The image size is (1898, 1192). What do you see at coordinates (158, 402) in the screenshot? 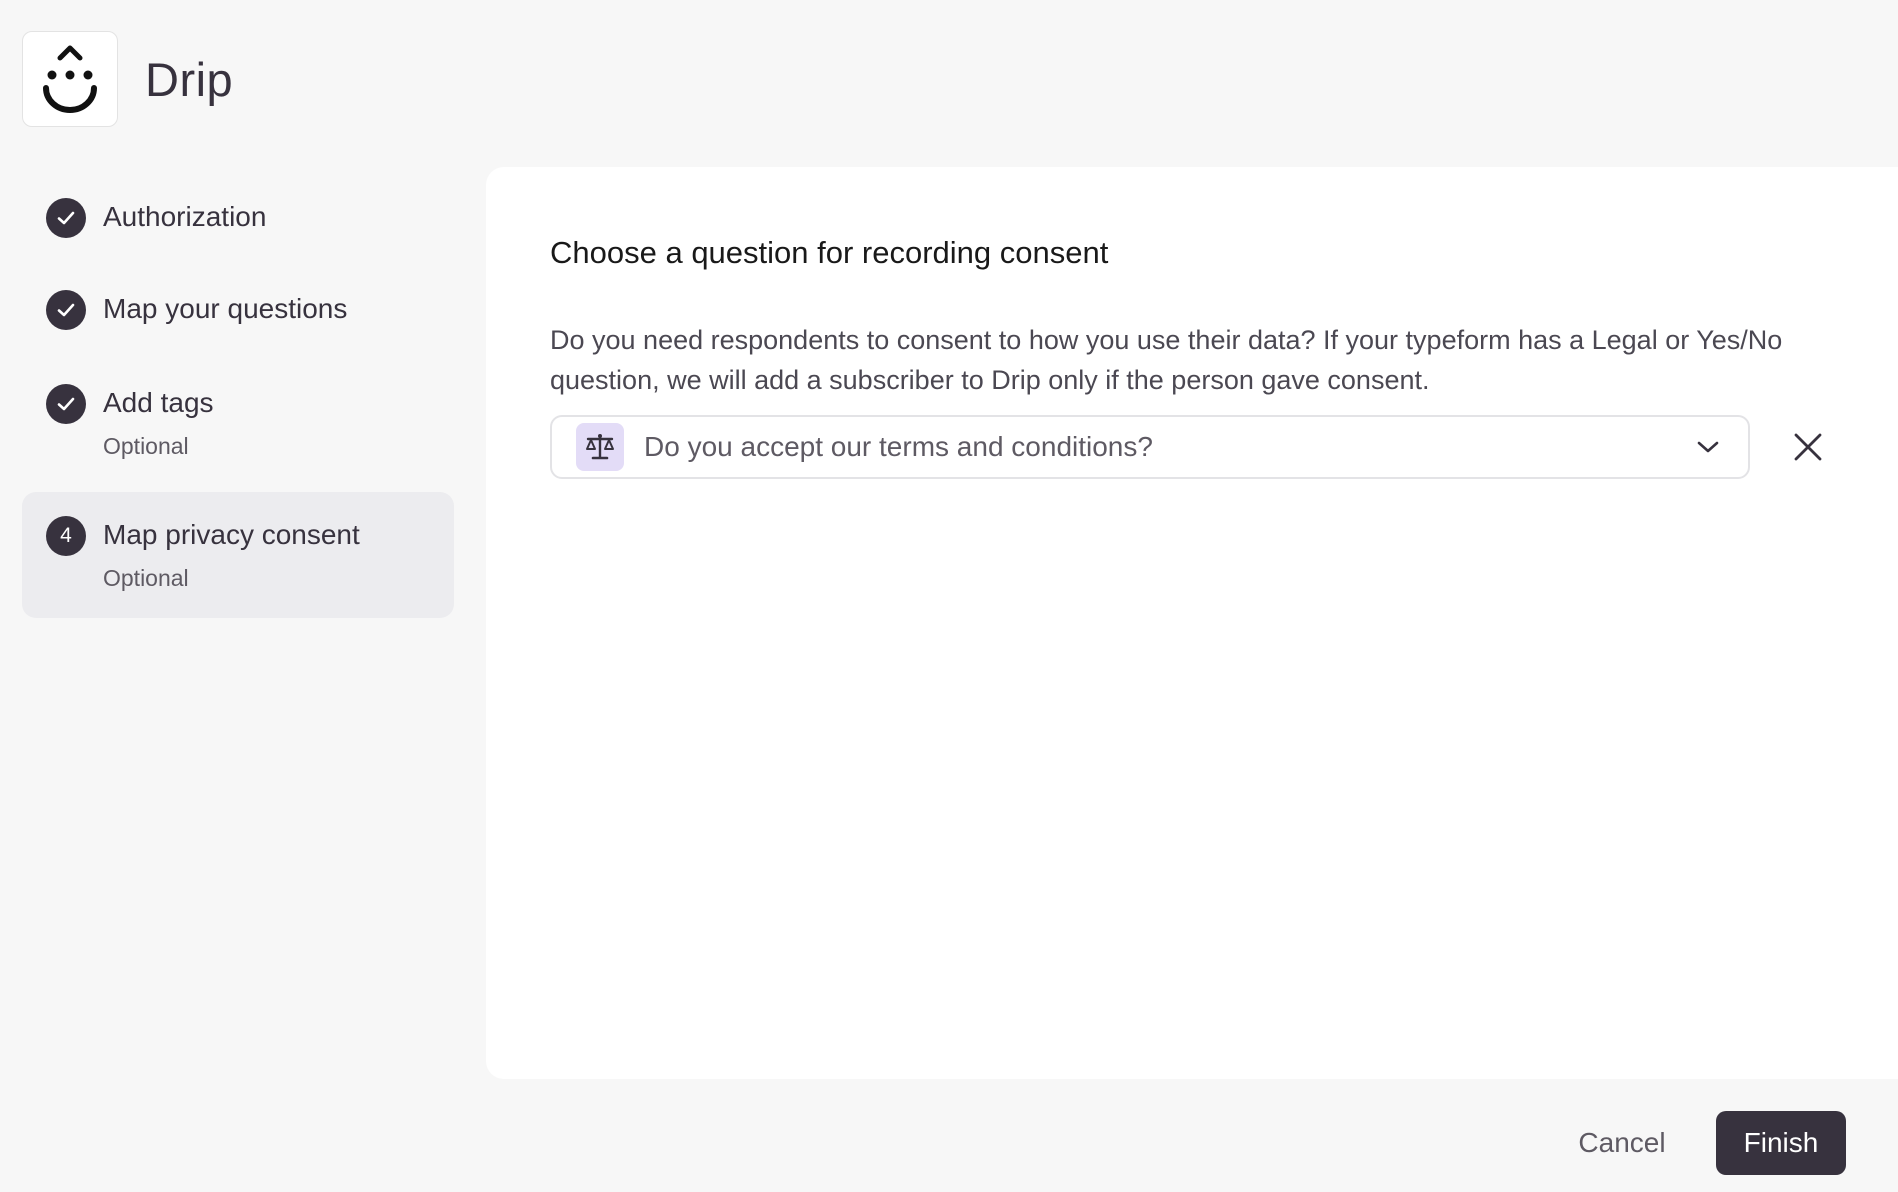
I see `step-label: Add tags` at bounding box center [158, 402].